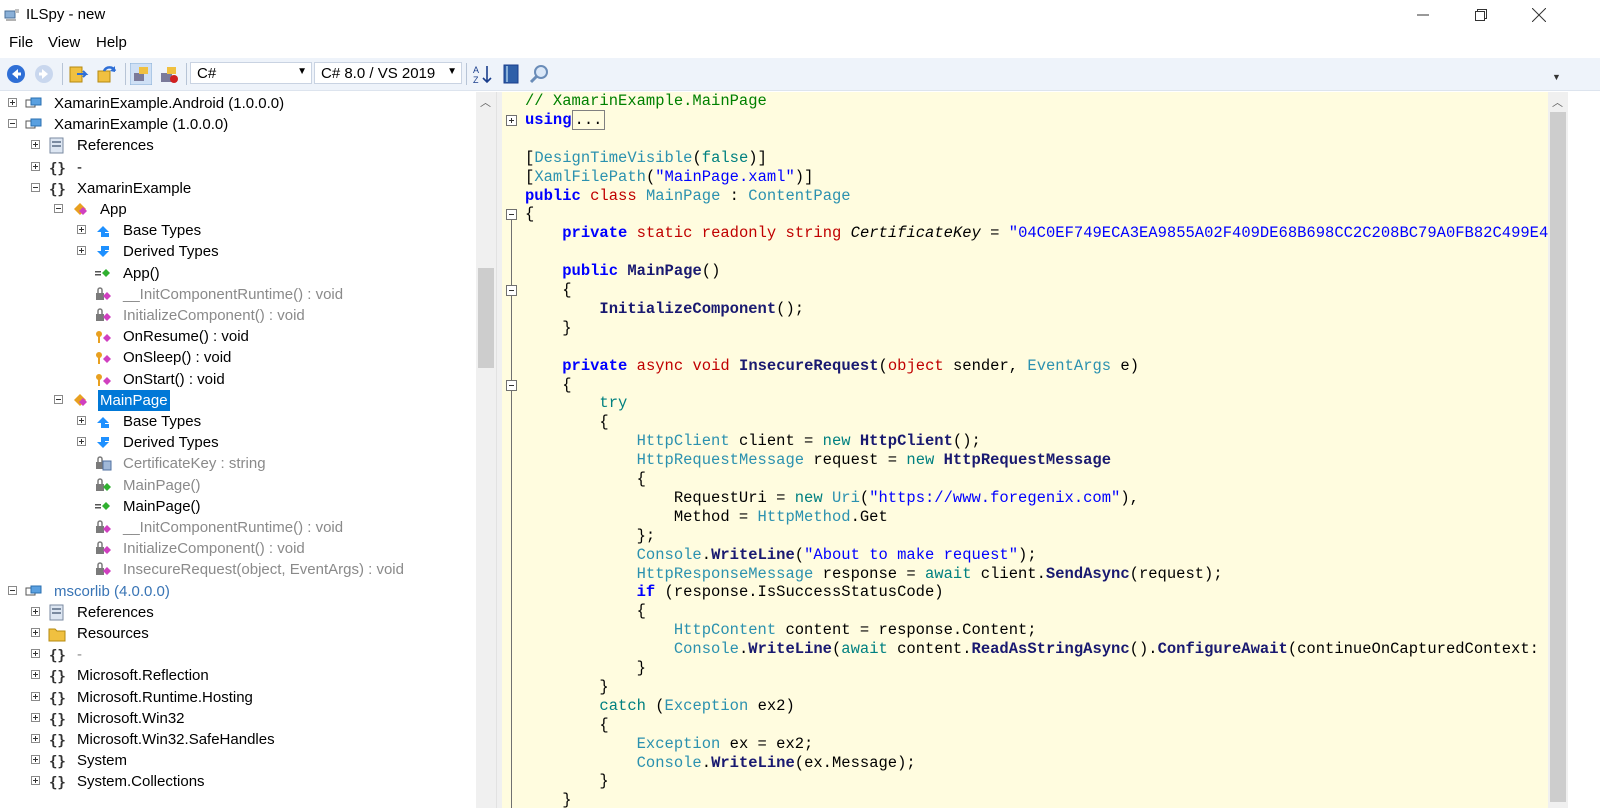 Image resolution: width=1600 pixels, height=808 pixels. I want to click on code-token: XamlFilePath, so click(590, 176).